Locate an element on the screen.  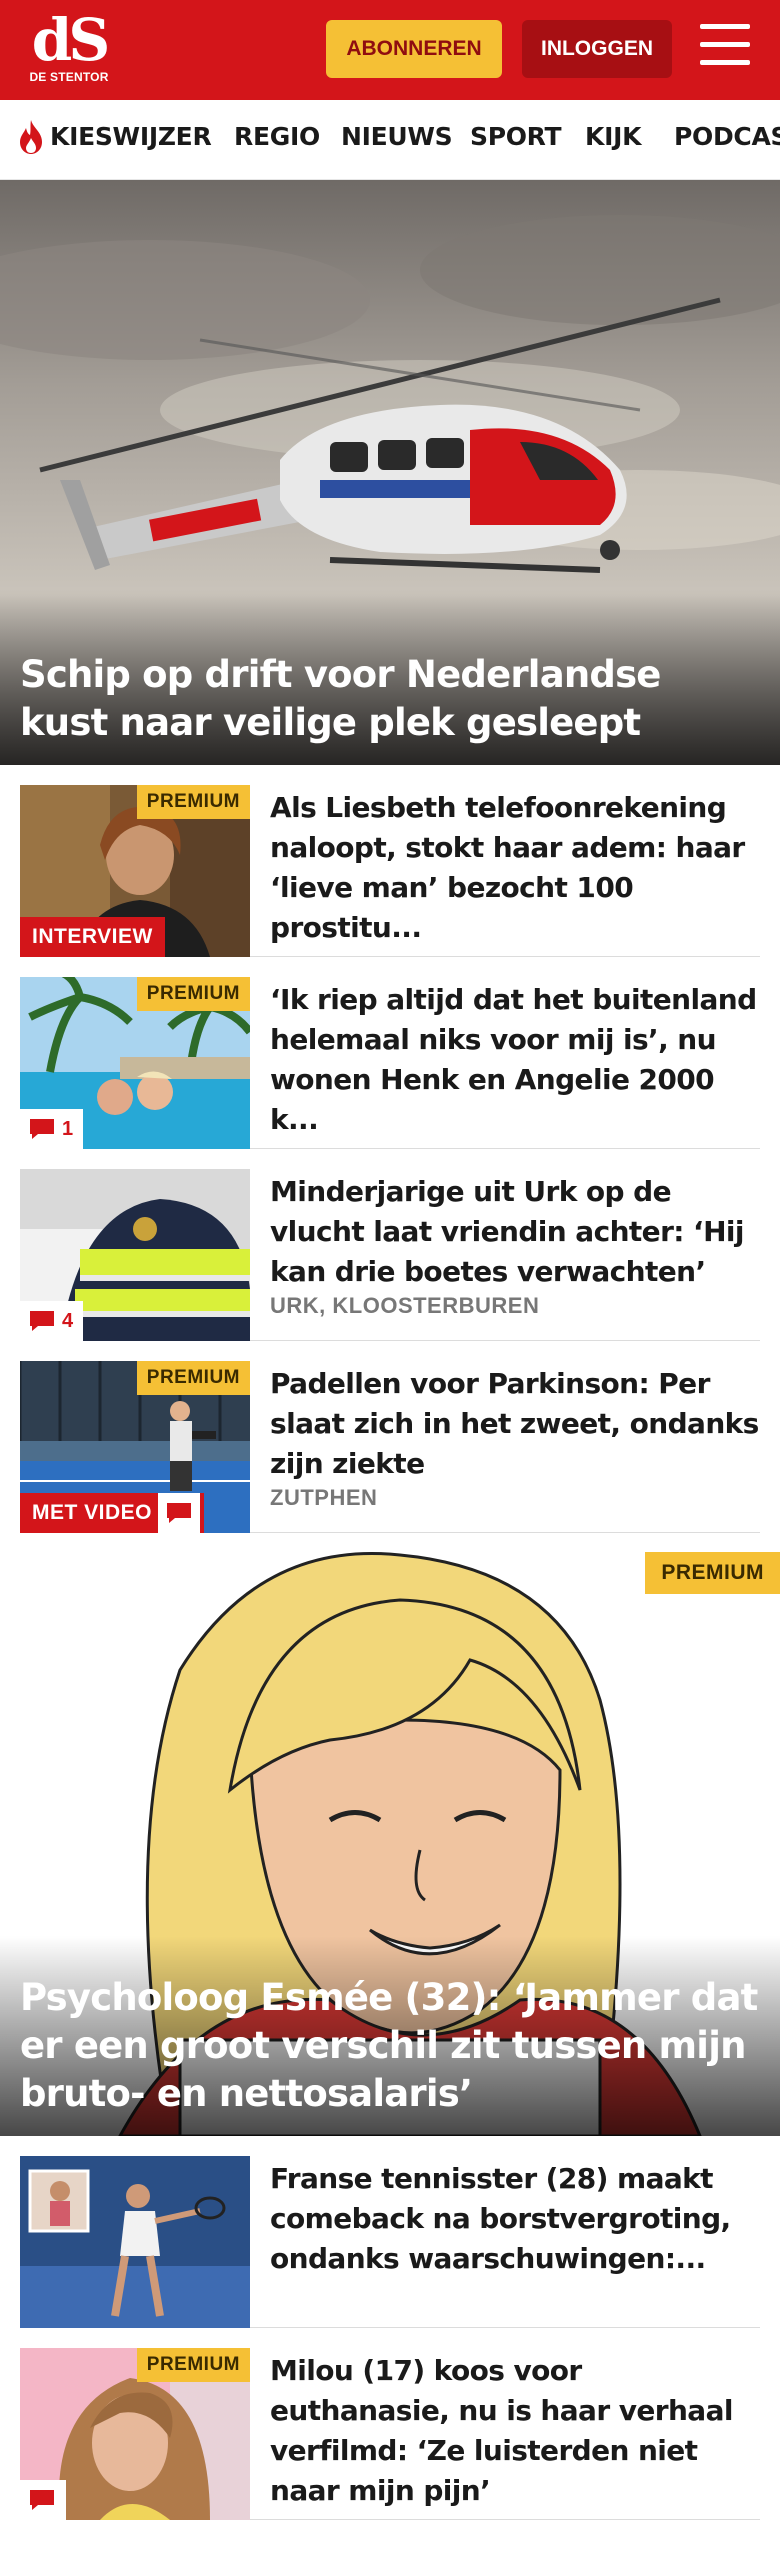
site-logo: dS DE STENTOR is located at coordinates (69, 48).